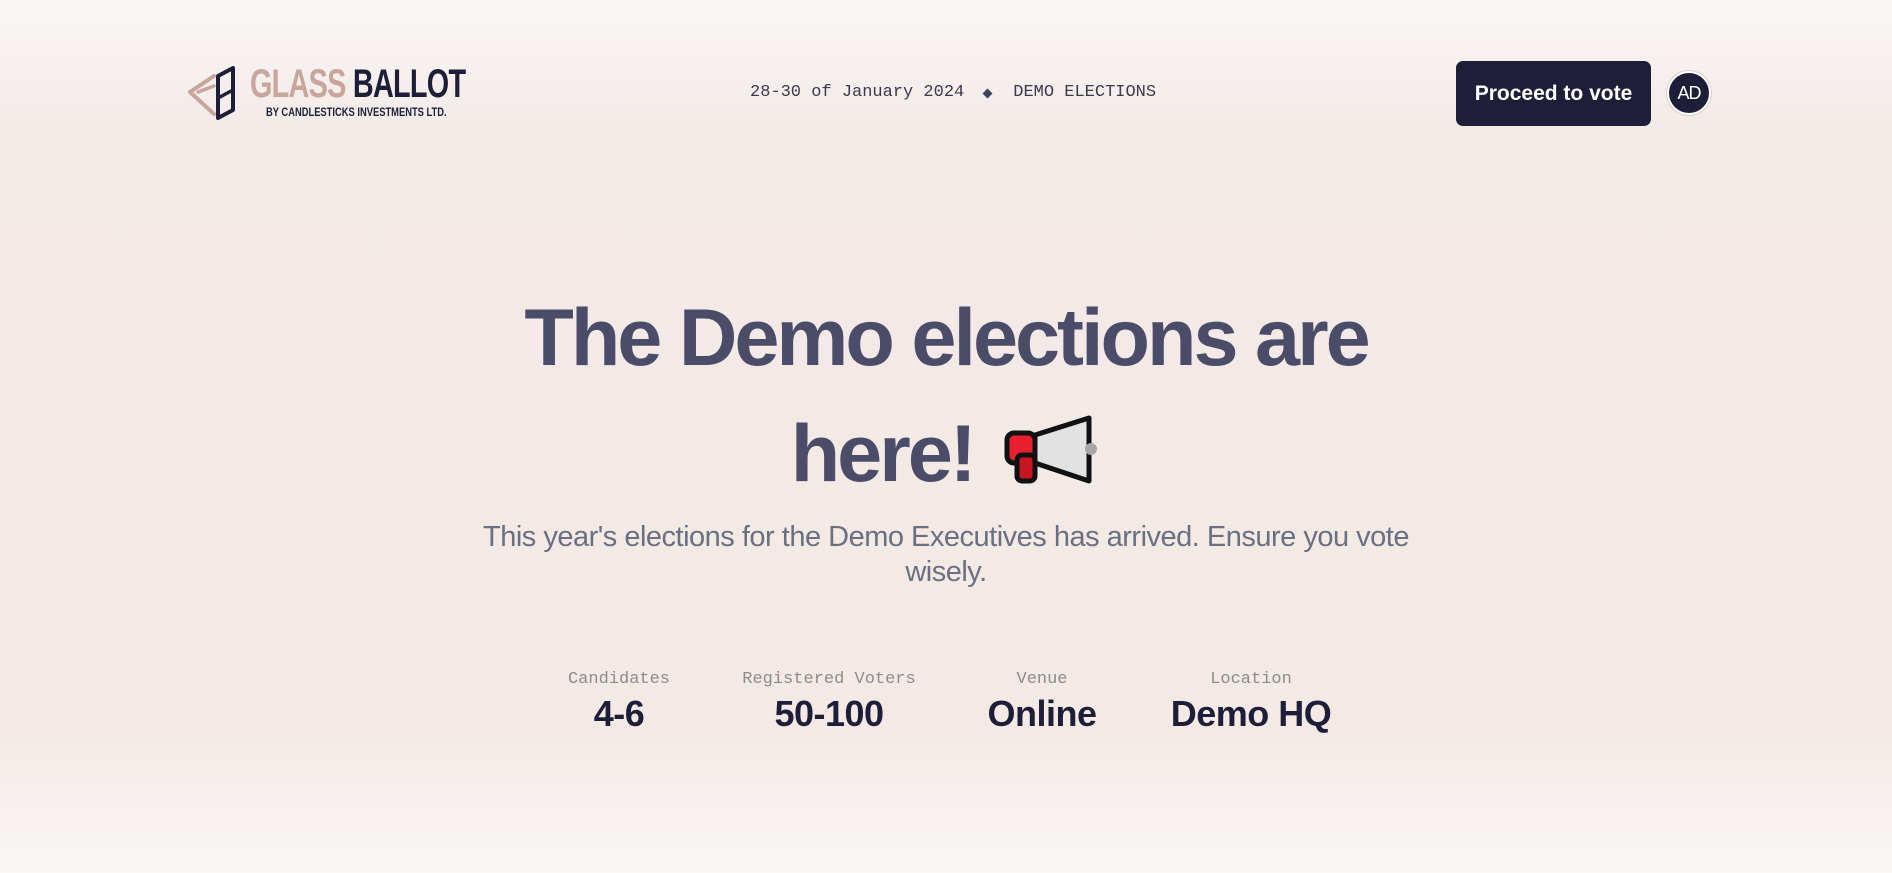 Image resolution: width=1892 pixels, height=873 pixels. What do you see at coordinates (619, 713) in the screenshot?
I see `stat-value: 4-6` at bounding box center [619, 713].